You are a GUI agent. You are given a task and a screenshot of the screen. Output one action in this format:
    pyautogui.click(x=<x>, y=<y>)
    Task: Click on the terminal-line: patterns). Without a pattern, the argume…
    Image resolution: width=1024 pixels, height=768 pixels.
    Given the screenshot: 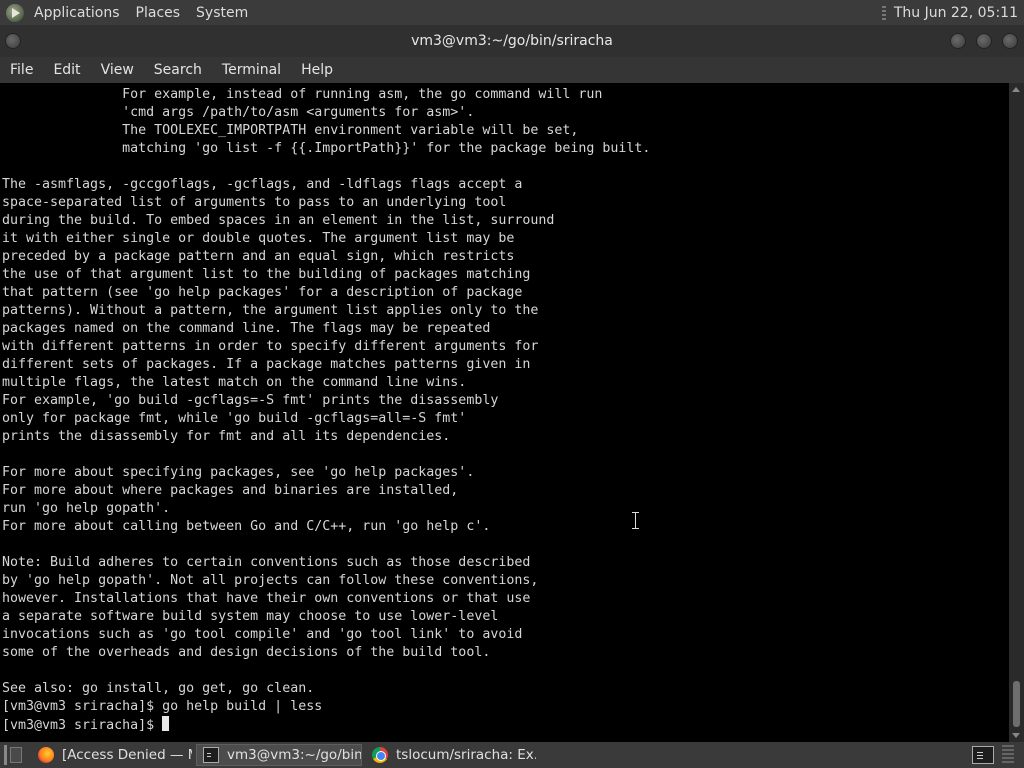 What is the action you would take?
    pyautogui.click(x=270, y=310)
    